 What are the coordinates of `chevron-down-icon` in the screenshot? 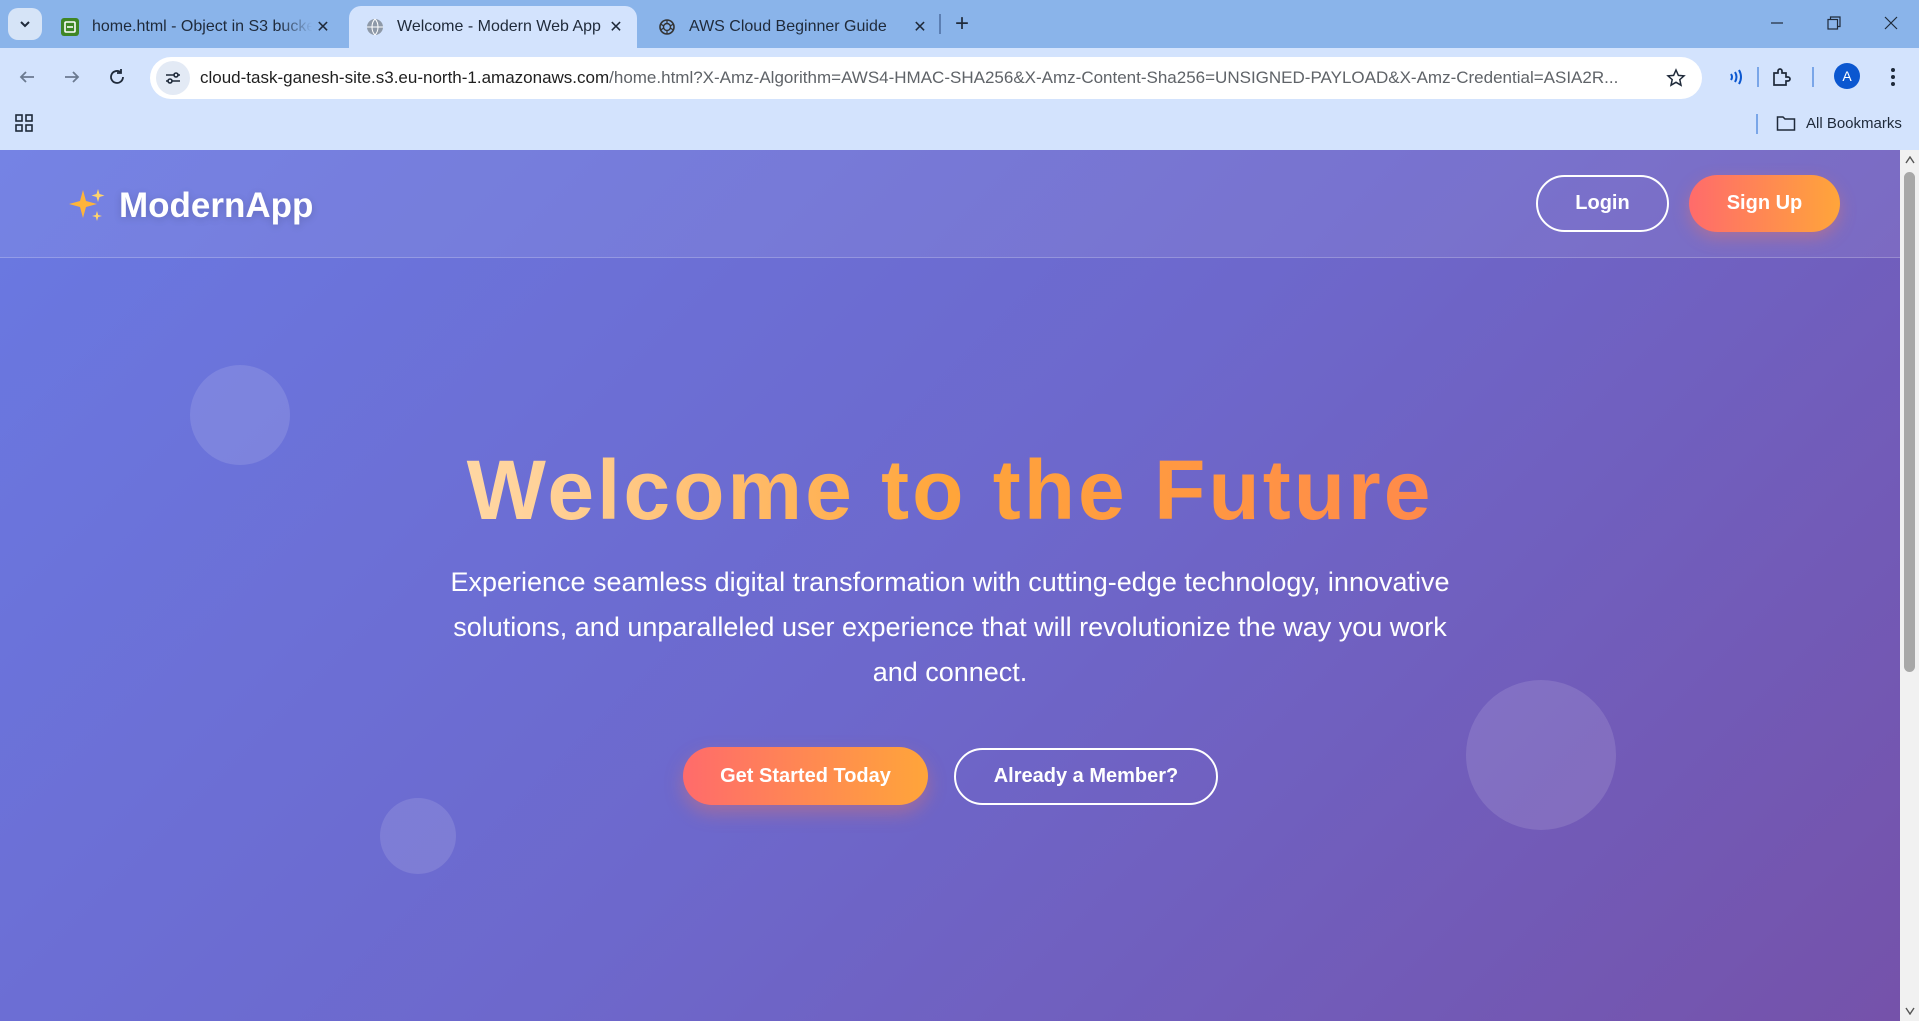 It's located at (25, 24).